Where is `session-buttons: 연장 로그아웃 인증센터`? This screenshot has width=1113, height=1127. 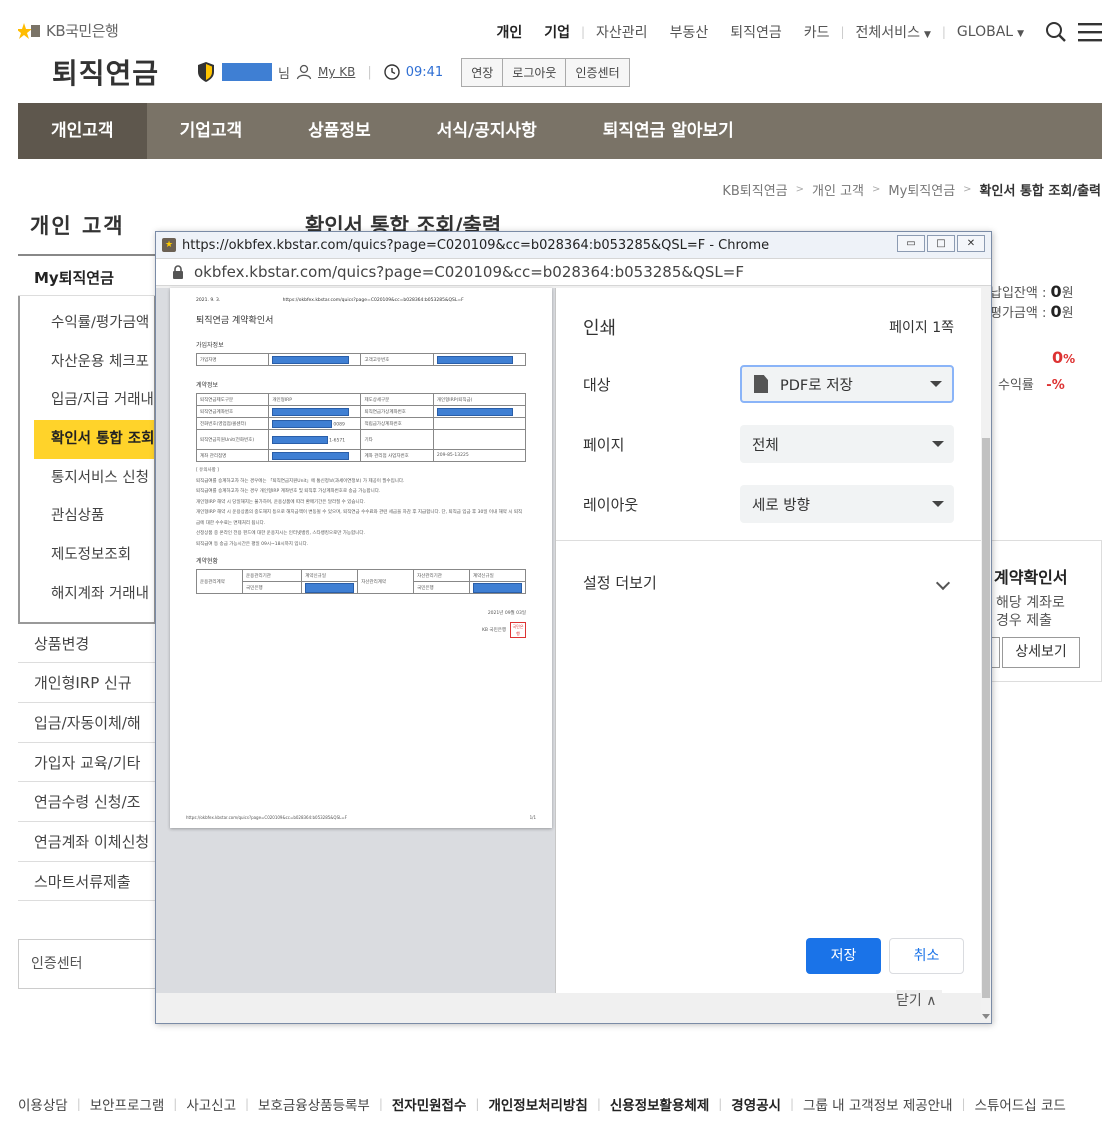 session-buttons: 연장 로그아웃 인증센터 is located at coordinates (545, 72).